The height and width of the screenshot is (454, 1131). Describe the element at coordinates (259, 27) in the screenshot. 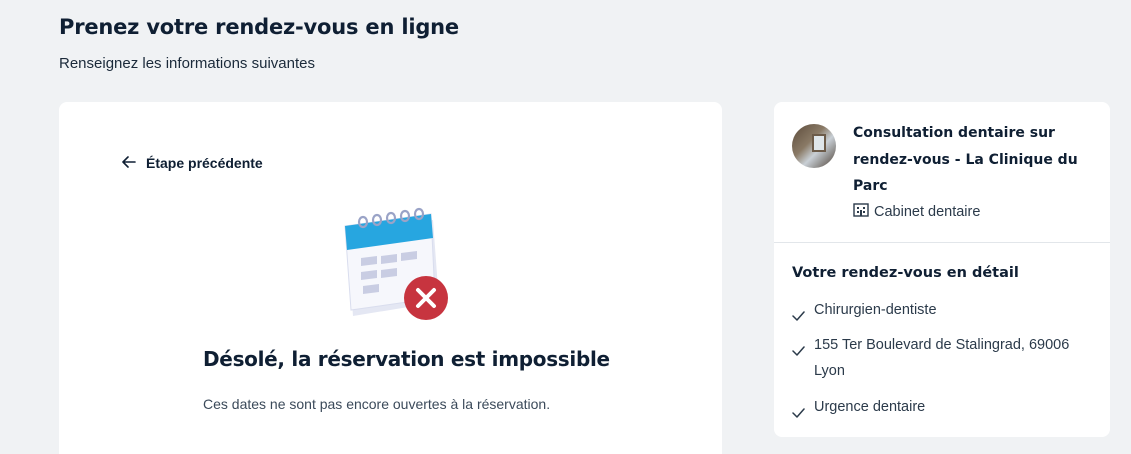

I see `page-title: Prenez votre rendez-vous en ligne` at that location.